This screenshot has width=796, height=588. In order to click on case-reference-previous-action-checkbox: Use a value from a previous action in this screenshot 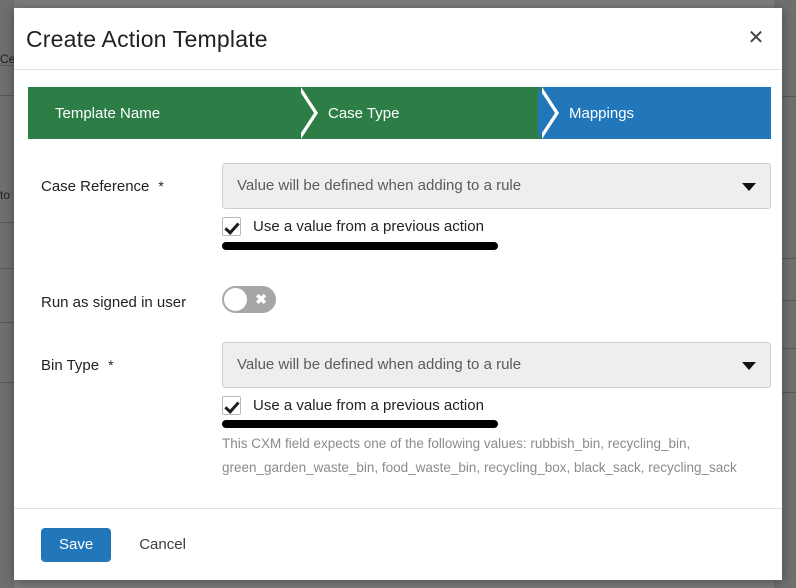, I will do `click(353, 226)`.